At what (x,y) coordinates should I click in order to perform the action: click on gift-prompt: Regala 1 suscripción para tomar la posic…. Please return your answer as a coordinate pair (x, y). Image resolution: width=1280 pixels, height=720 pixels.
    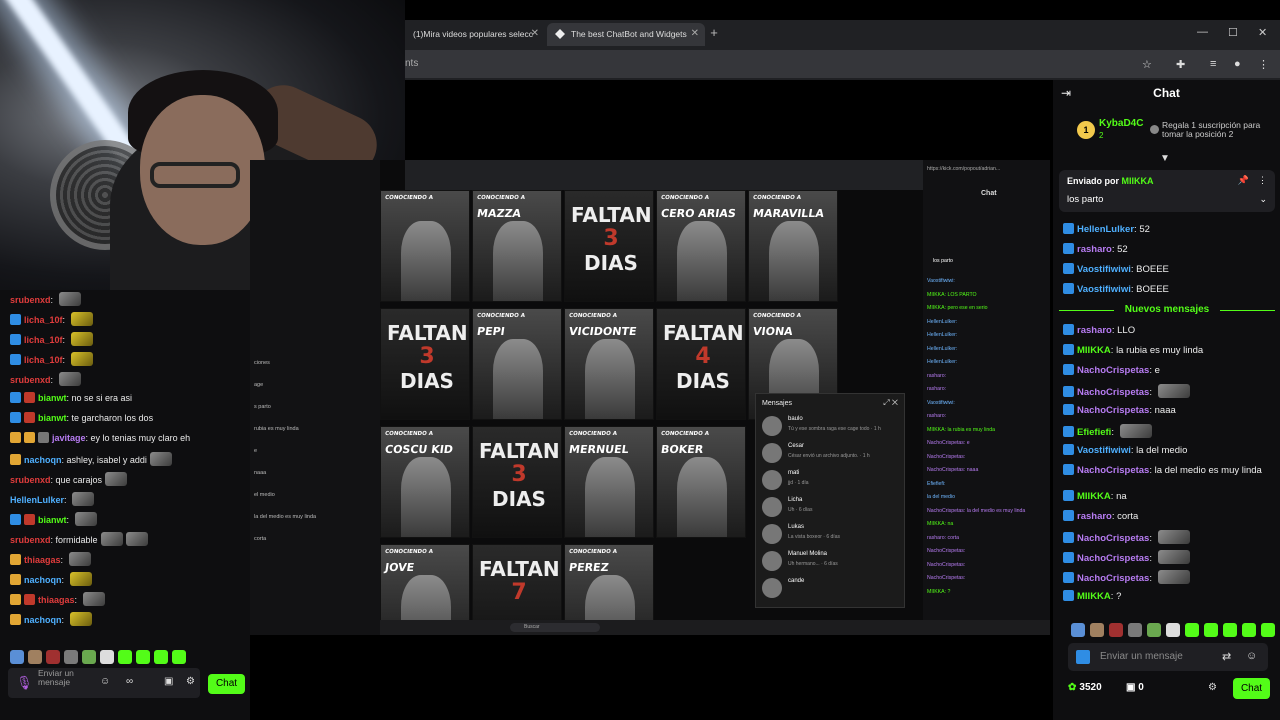
    Looking at the image, I should click on (1217, 130).